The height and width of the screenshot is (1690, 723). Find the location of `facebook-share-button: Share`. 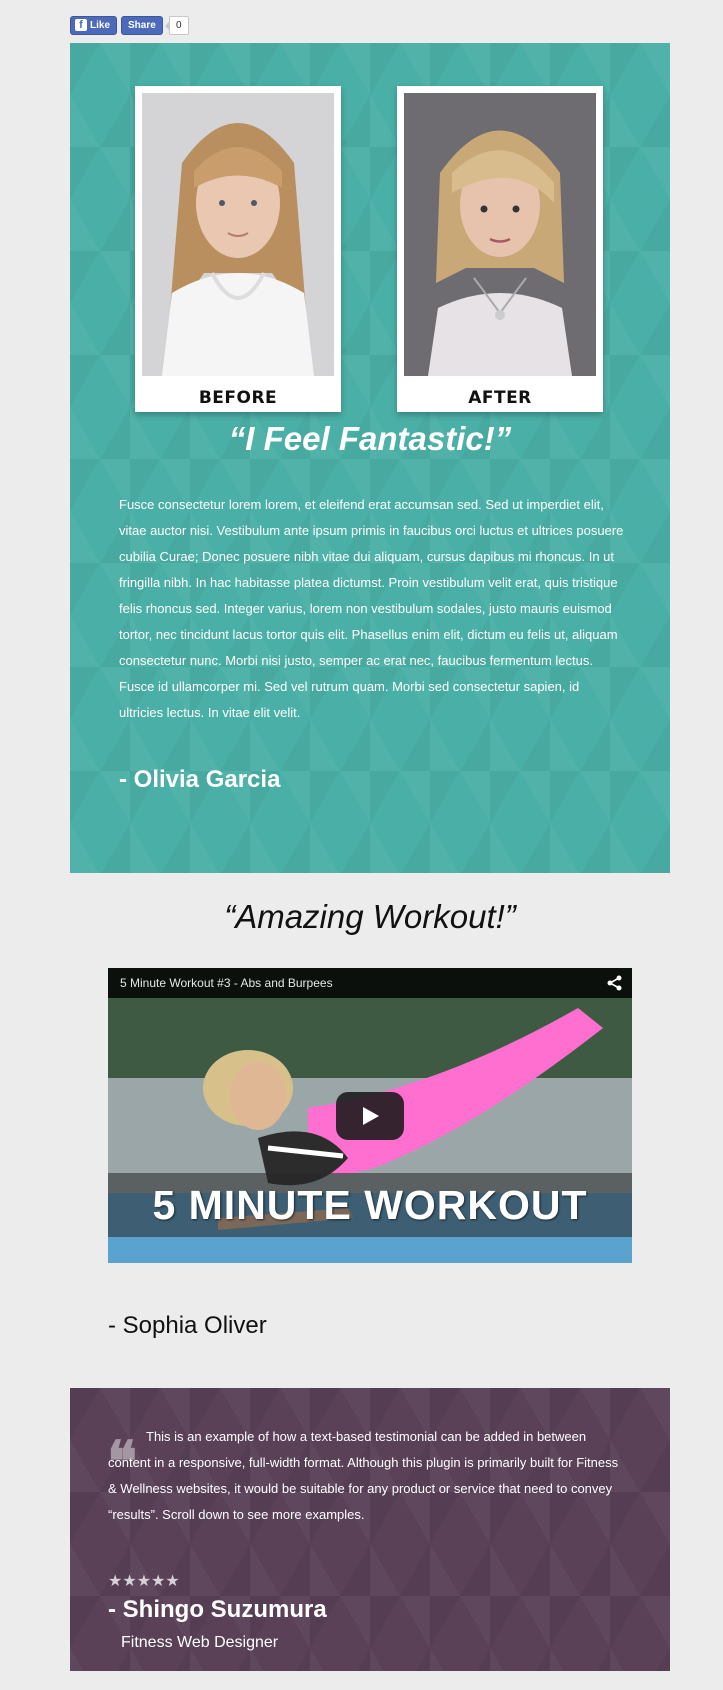

facebook-share-button: Share is located at coordinates (142, 25).